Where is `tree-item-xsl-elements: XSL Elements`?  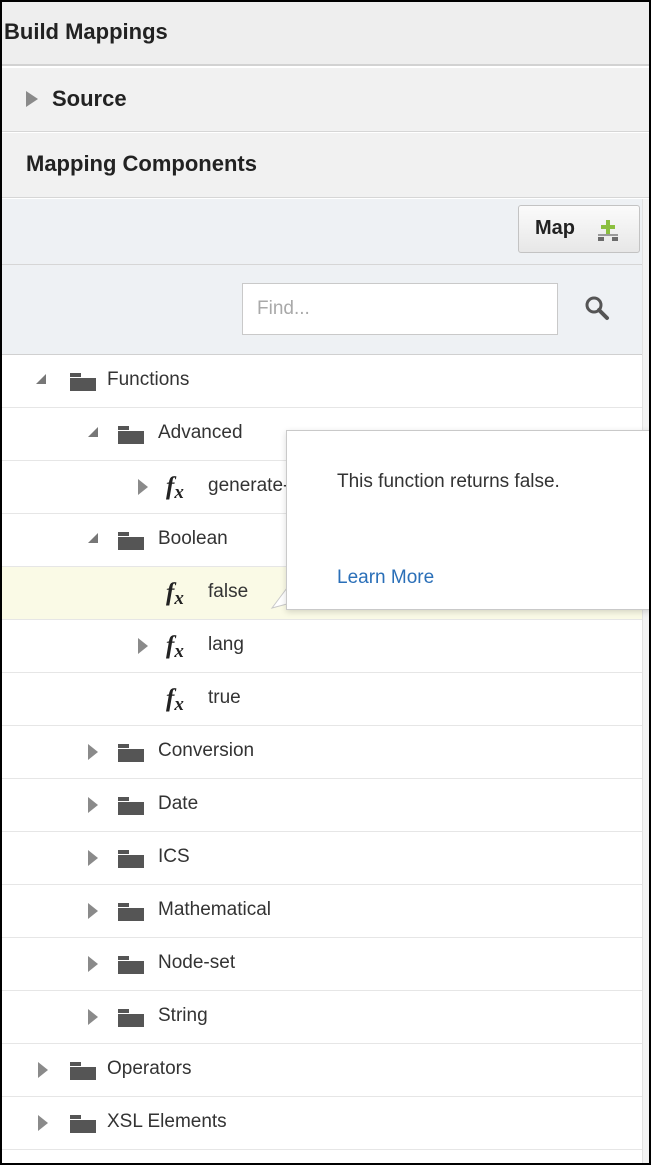
tree-item-xsl-elements: XSL Elements is located at coordinates (322, 1123).